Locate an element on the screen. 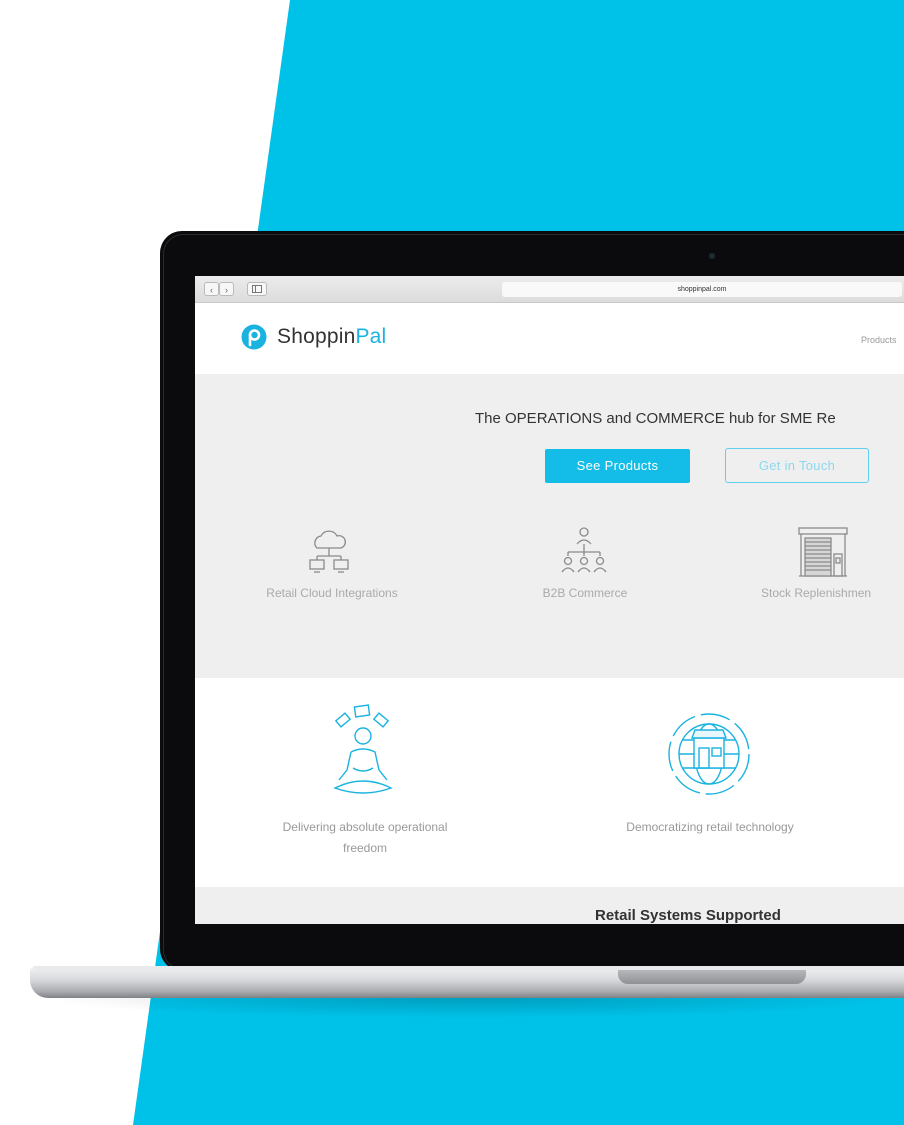 This screenshot has height=1125, width=904. browser-toolbar: ‹ › shoppinpal.com is located at coordinates (549, 289).